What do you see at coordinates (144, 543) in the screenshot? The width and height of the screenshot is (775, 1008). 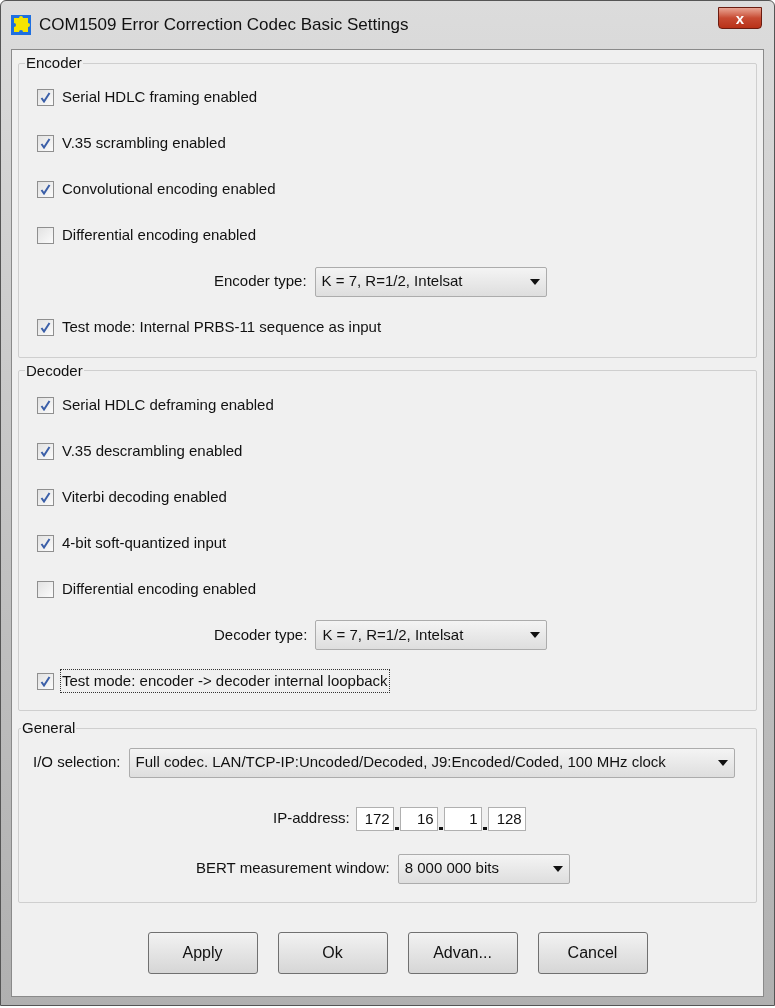 I see `checkbox-label: 4-bit soft-quantized input` at bounding box center [144, 543].